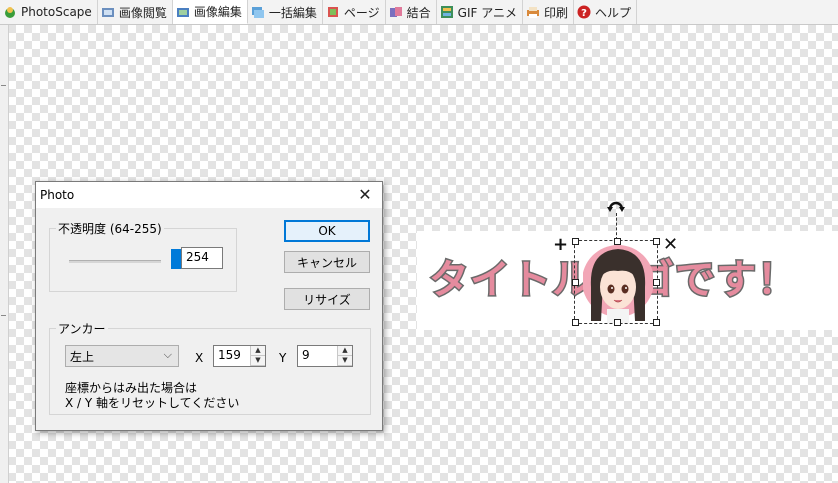  Describe the element at coordinates (365, 195) in the screenshot. I see `close-icon: ✕` at that location.